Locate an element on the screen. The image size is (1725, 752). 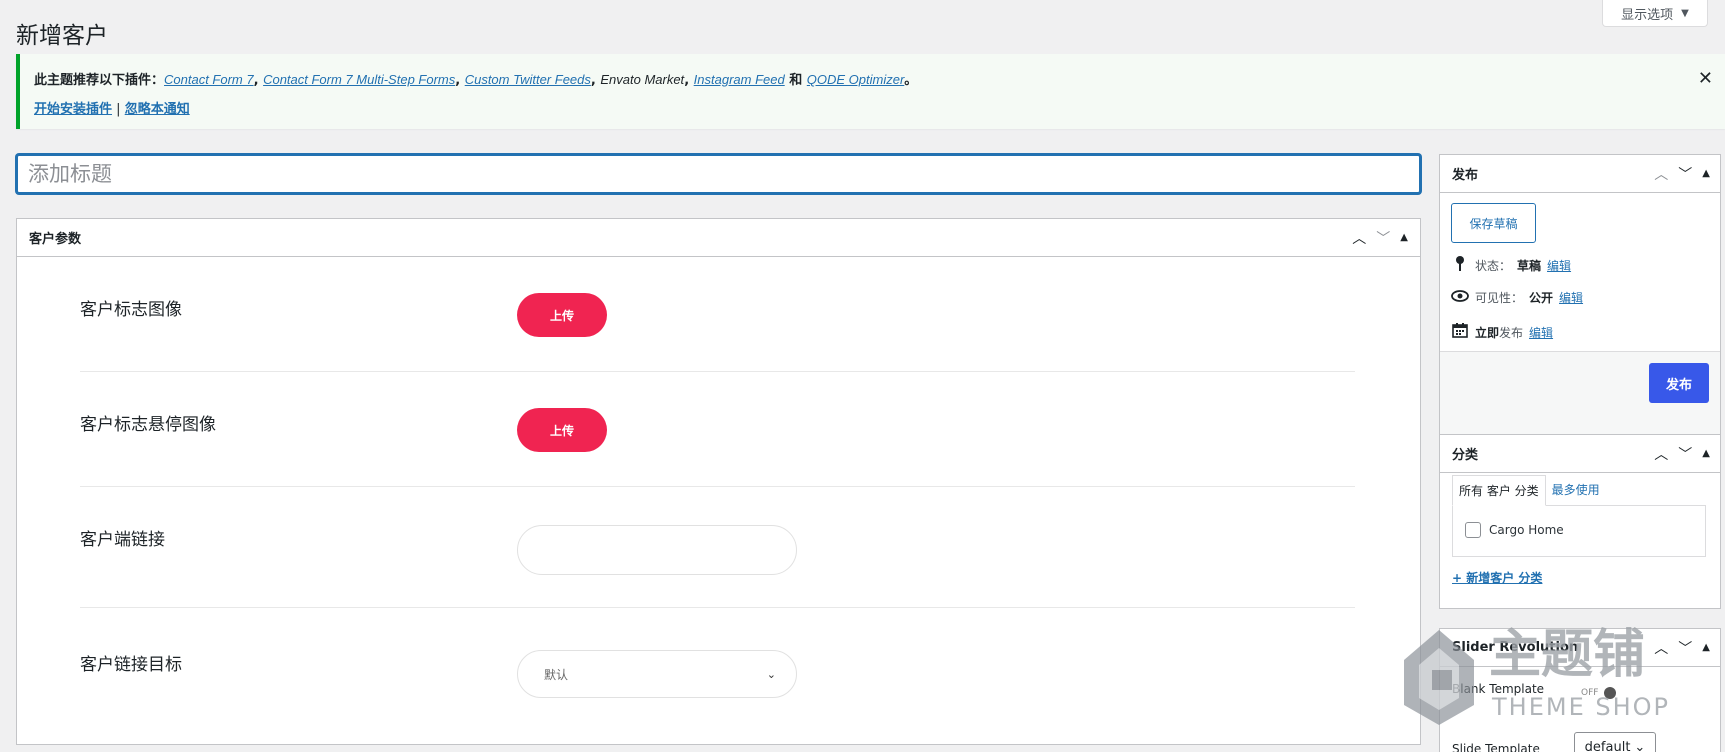
plugin-link-instagram-feed: Instagram Feed is located at coordinates (739, 79).